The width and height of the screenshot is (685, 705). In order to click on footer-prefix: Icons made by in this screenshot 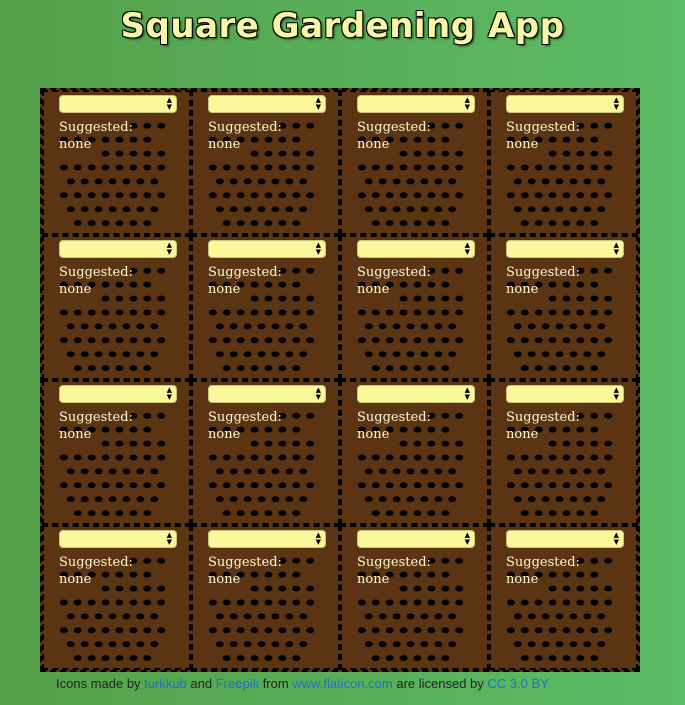, I will do `click(100, 683)`.